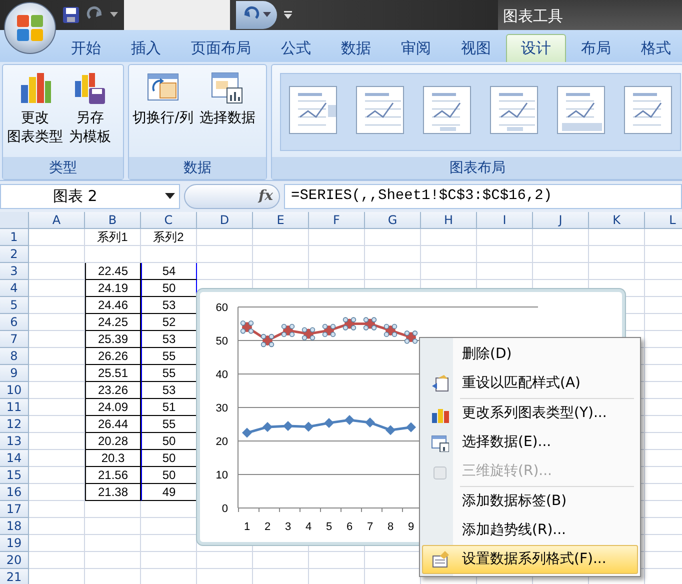 The height and width of the screenshot is (584, 682). Describe the element at coordinates (14, 407) in the screenshot. I see `row-header: 11` at that location.